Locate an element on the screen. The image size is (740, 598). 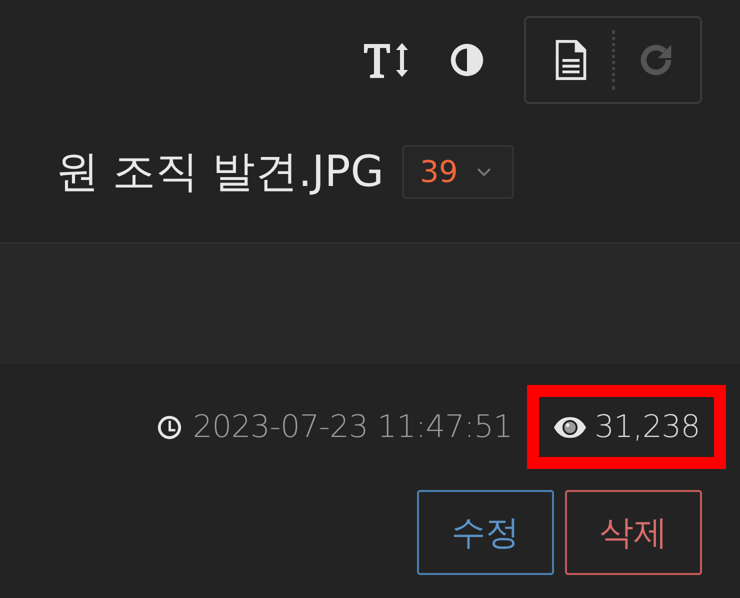
eye-icon is located at coordinates (569, 427).